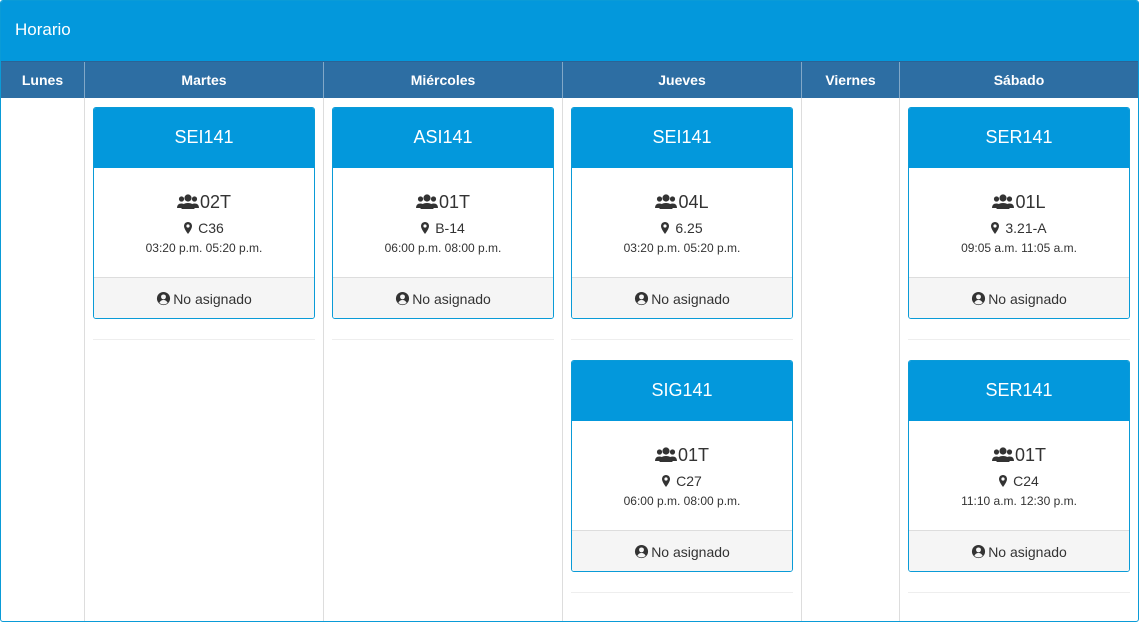  I want to click on time-label: 09:05 a.m. 11:05 a.m., so click(1019, 248).